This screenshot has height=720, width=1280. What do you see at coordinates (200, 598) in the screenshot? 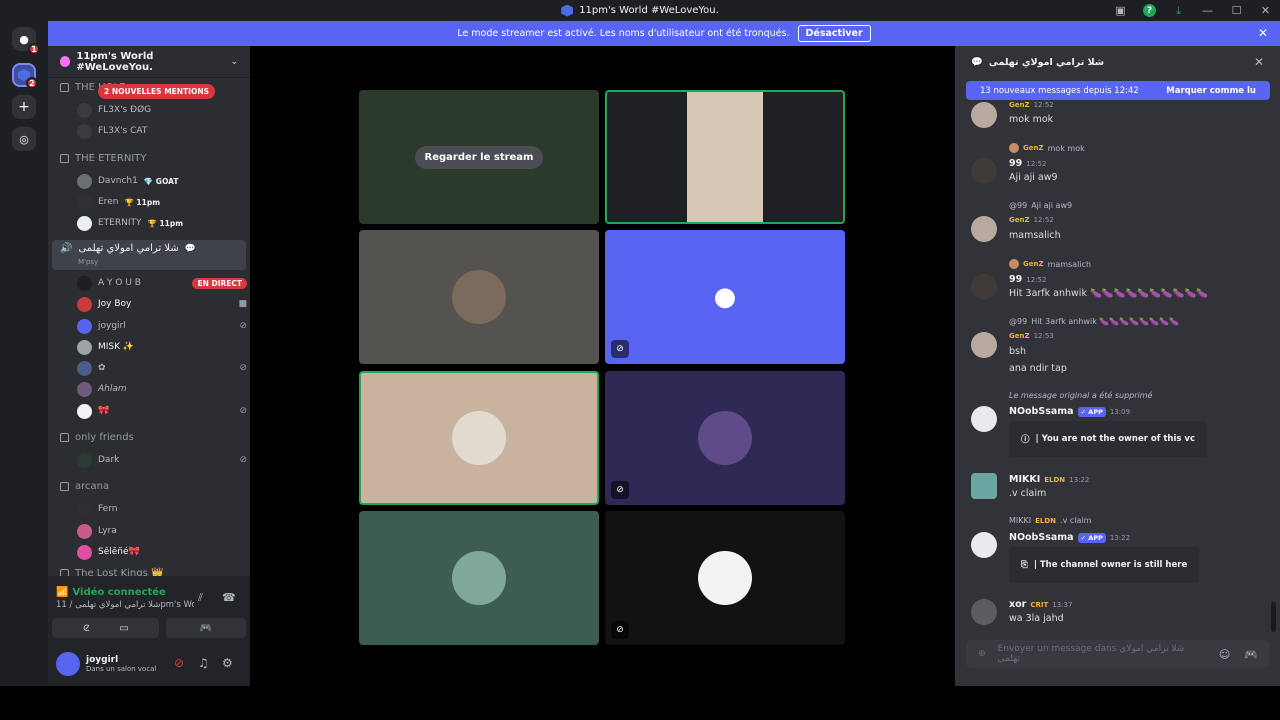
I see `noise-suppression-icon: ⫽` at bounding box center [200, 598].